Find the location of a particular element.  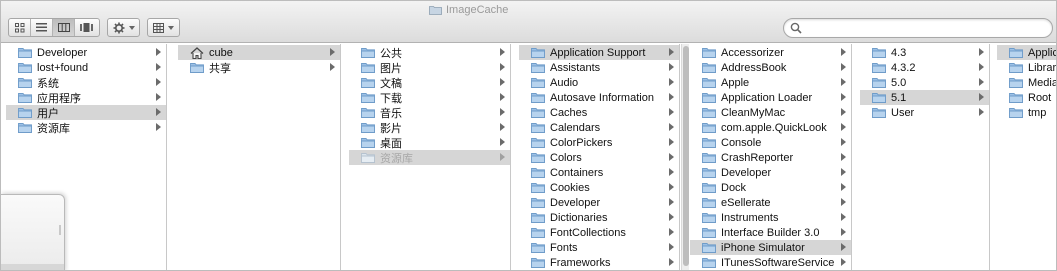

list-item: tmp is located at coordinates (1026, 112).